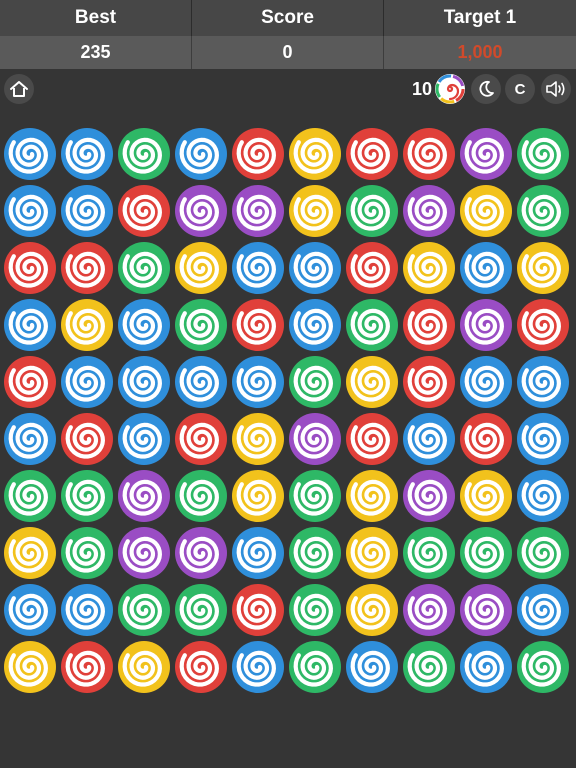 The width and height of the screenshot is (576, 768). What do you see at coordinates (19, 89) in the screenshot?
I see `home-button` at bounding box center [19, 89].